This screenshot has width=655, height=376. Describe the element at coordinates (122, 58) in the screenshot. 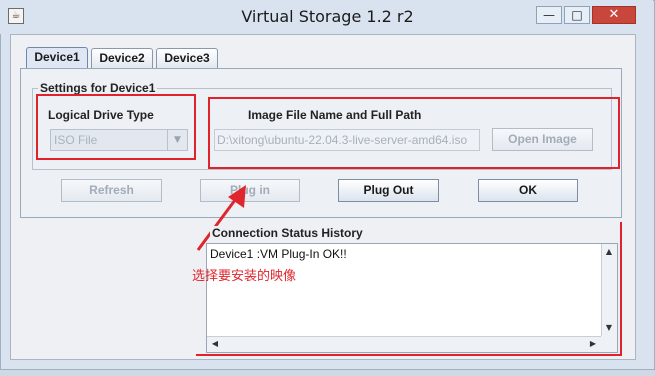

I see `tab-device2: Device2` at that location.